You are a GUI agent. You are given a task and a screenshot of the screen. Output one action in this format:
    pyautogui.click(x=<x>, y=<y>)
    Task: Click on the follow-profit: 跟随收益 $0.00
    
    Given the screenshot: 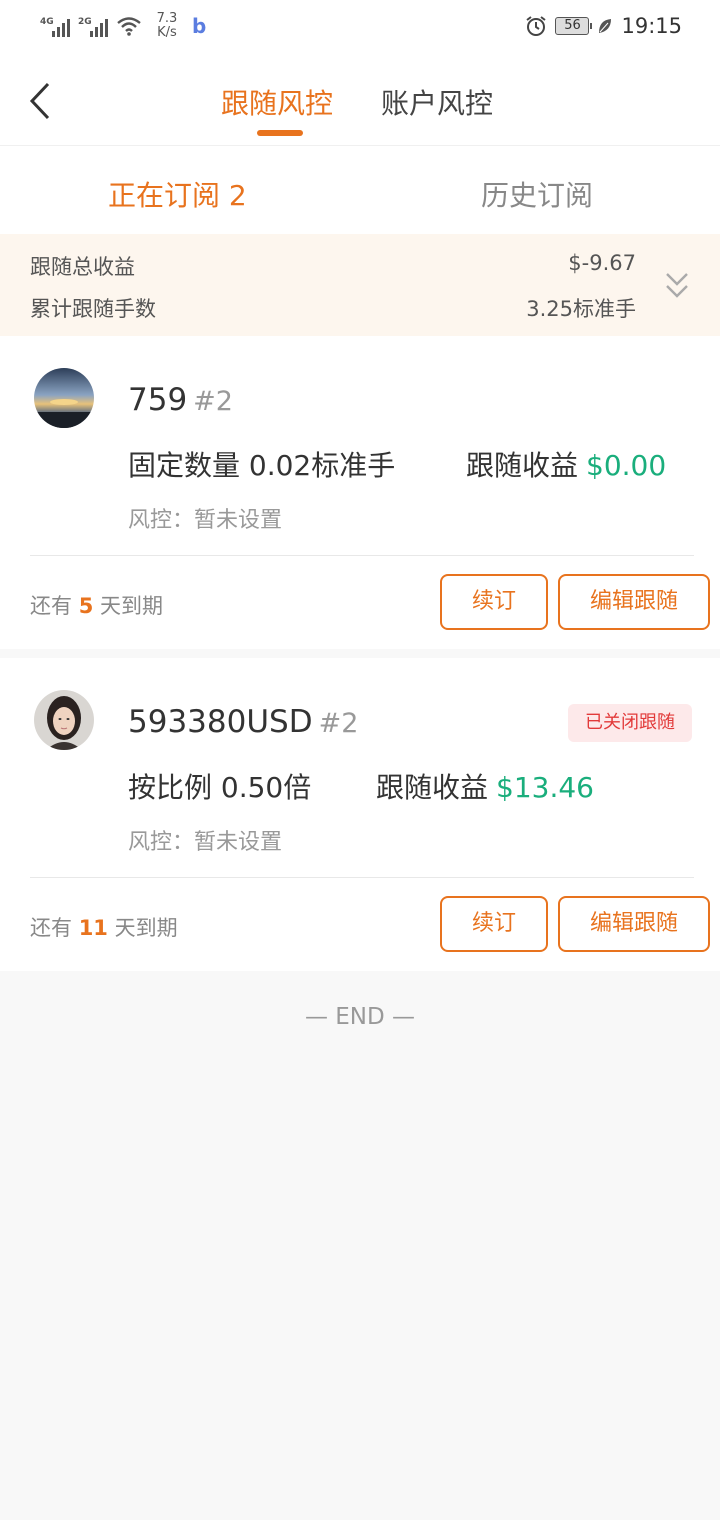 What is the action you would take?
    pyautogui.click(x=566, y=464)
    